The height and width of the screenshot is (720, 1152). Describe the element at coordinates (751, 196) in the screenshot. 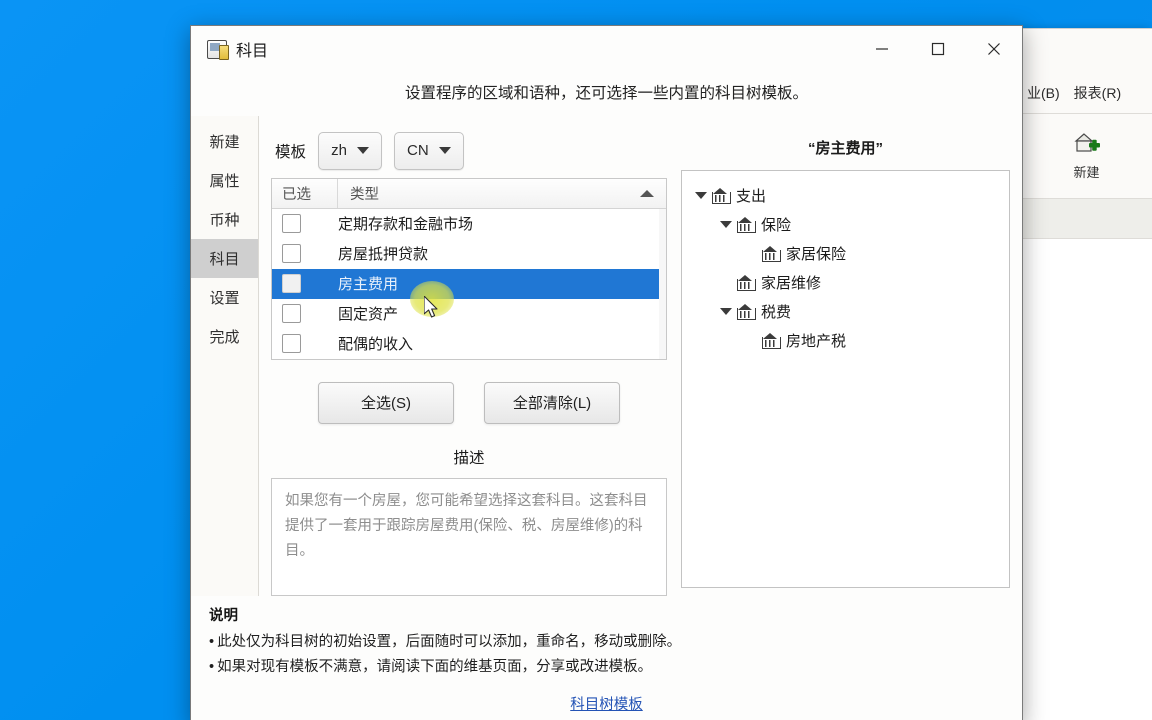

I see `tree-node-label: 支出` at that location.